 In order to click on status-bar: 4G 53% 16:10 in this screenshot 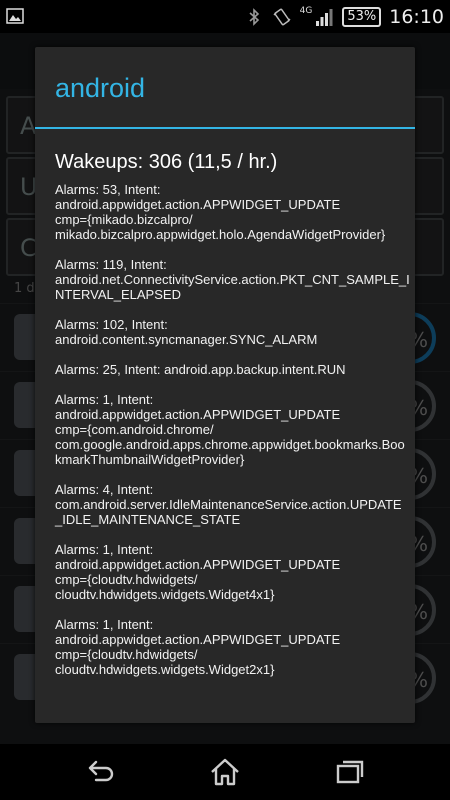, I will do `click(225, 16)`.